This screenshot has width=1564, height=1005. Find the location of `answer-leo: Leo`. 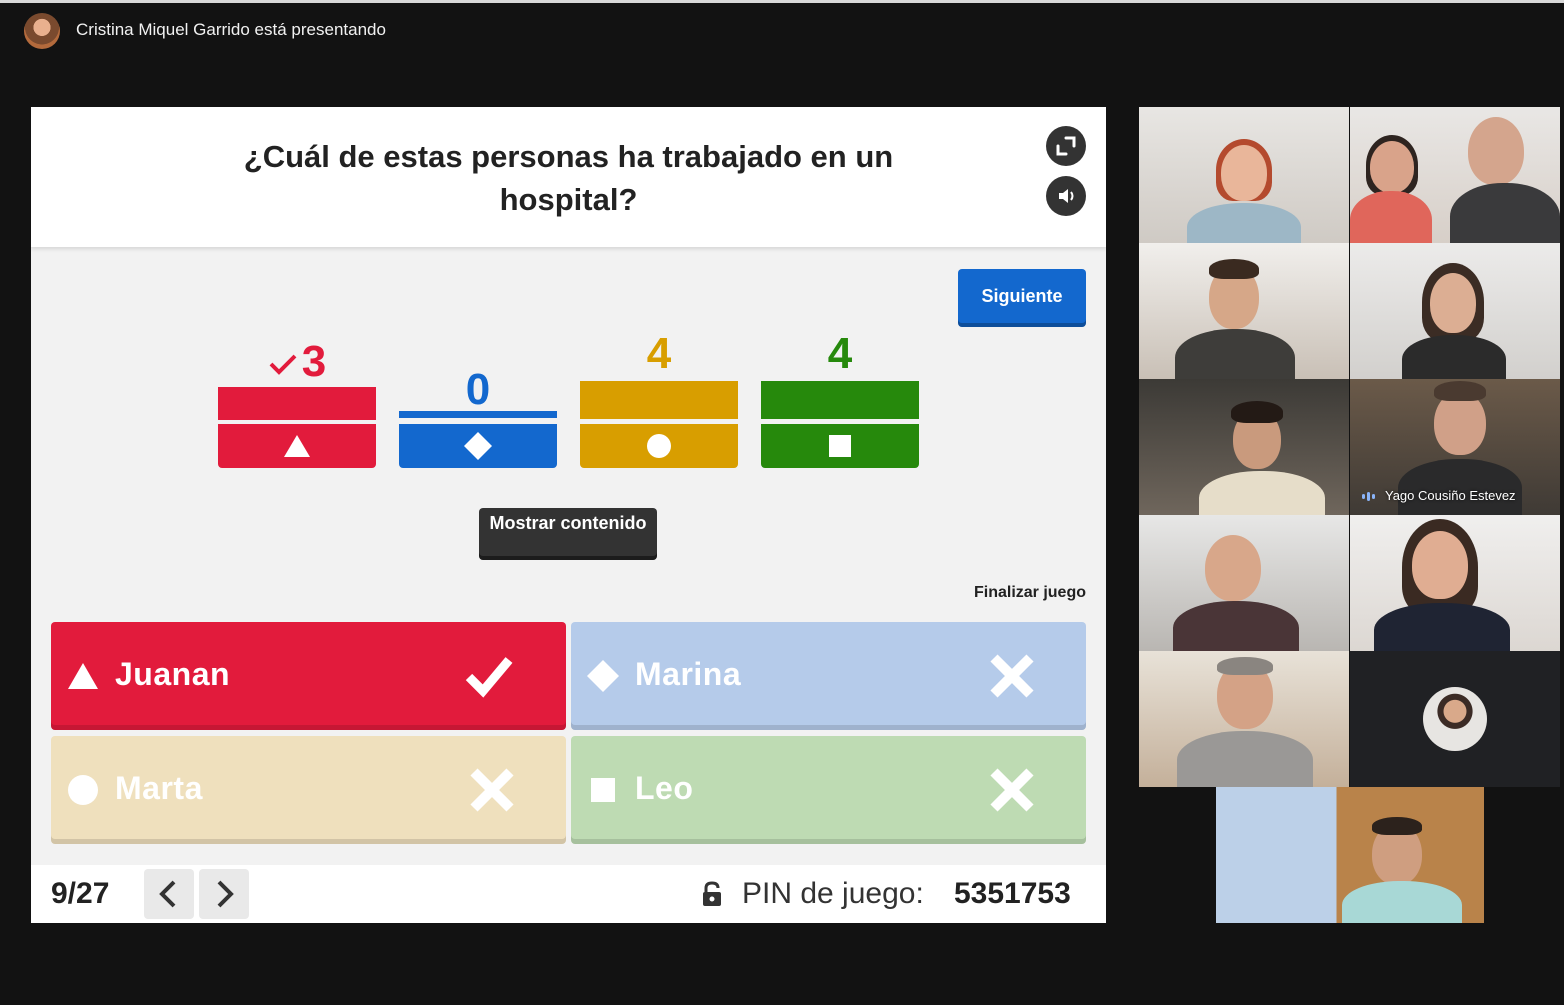

answer-leo: Leo is located at coordinates (828, 790).